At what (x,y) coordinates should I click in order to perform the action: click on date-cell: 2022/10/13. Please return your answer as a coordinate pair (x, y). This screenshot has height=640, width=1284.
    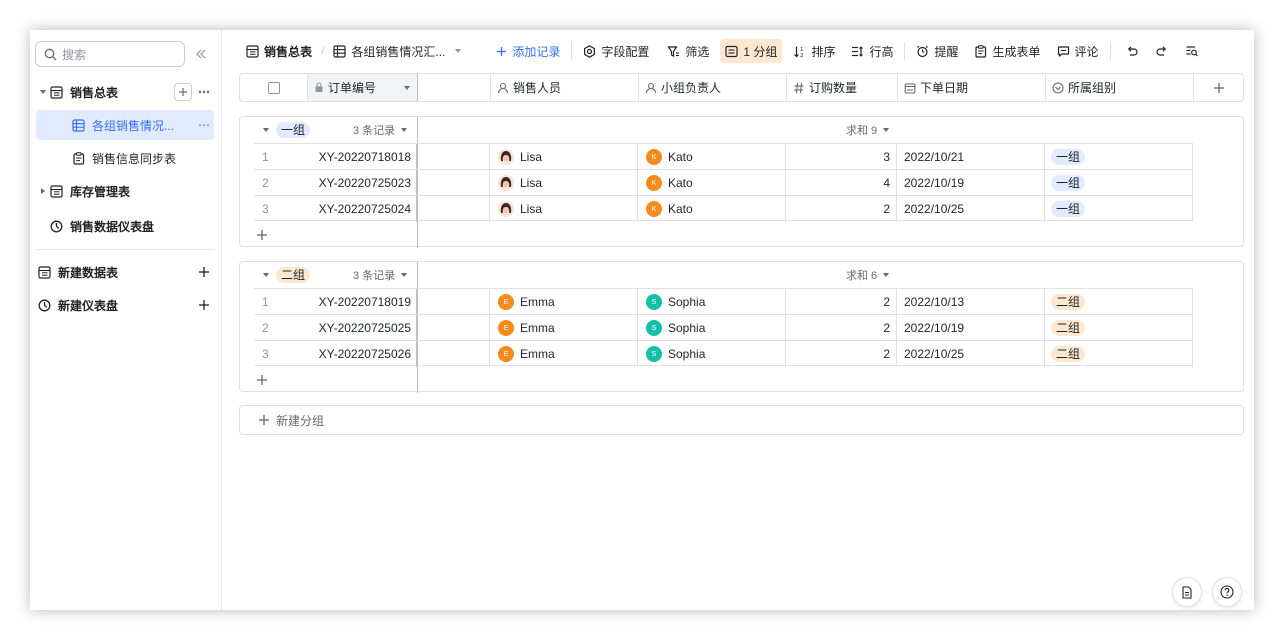
    Looking at the image, I should click on (971, 302).